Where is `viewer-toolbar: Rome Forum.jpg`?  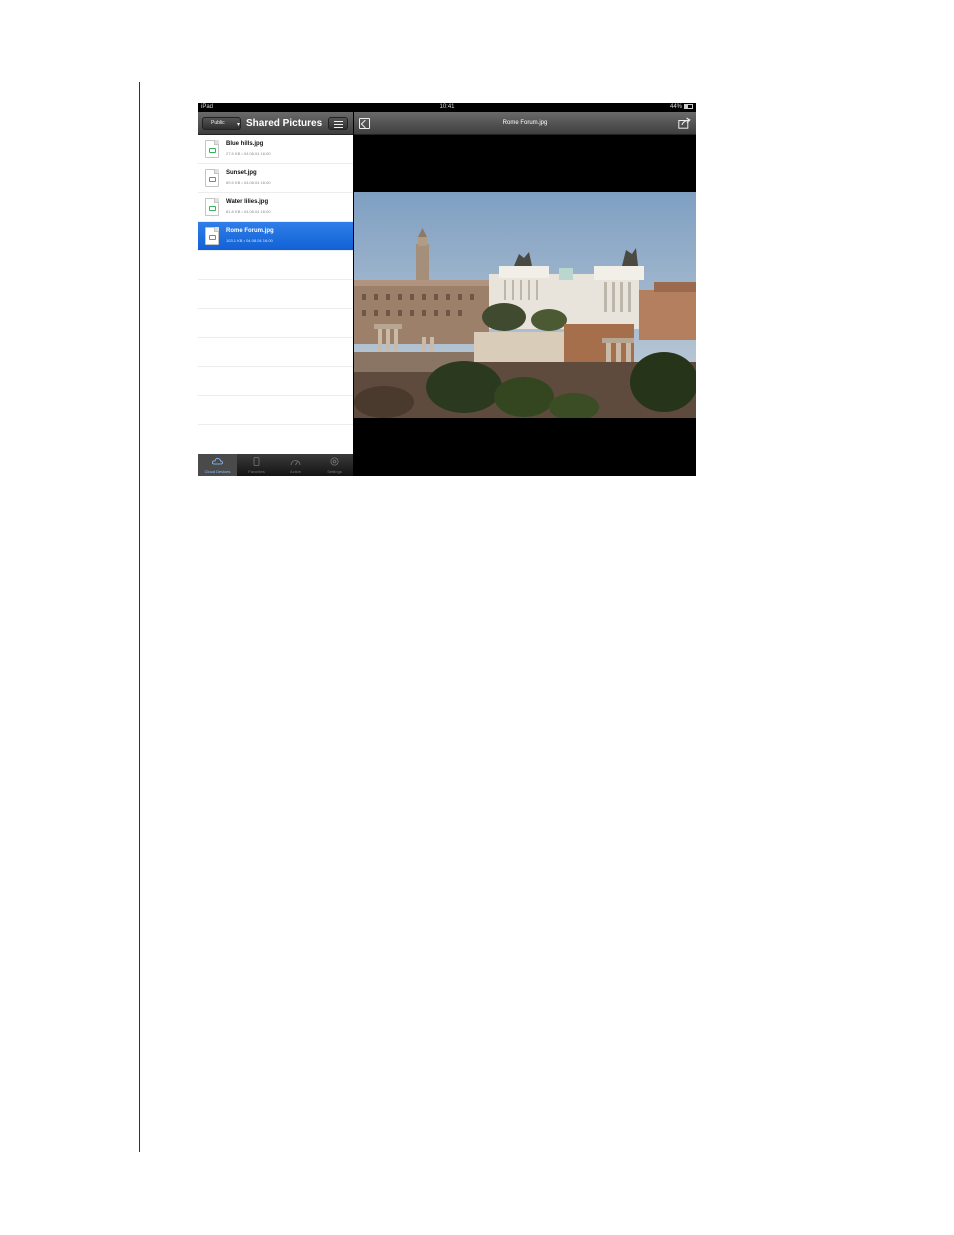
viewer-toolbar: Rome Forum.jpg is located at coordinates (525, 123).